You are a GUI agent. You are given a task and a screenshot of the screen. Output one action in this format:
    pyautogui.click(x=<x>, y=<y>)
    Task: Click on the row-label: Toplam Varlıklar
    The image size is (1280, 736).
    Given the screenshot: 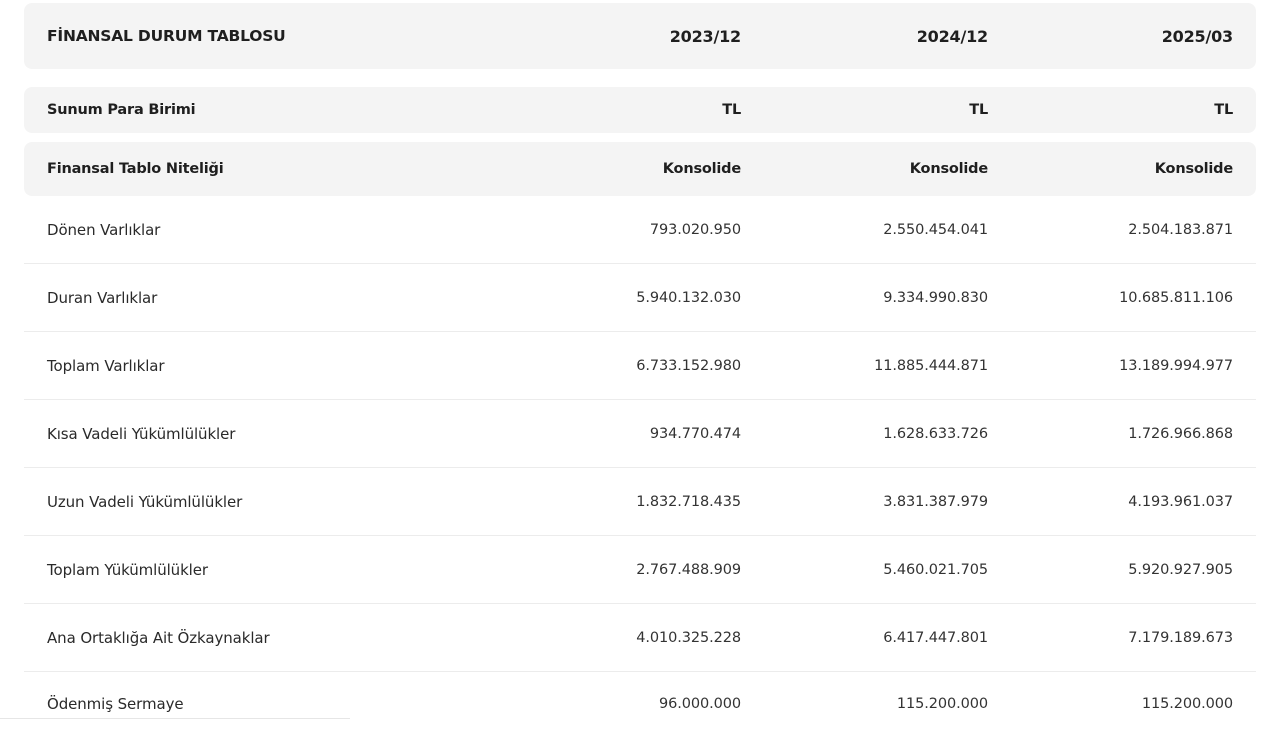 What is the action you would take?
    pyautogui.click(x=106, y=365)
    